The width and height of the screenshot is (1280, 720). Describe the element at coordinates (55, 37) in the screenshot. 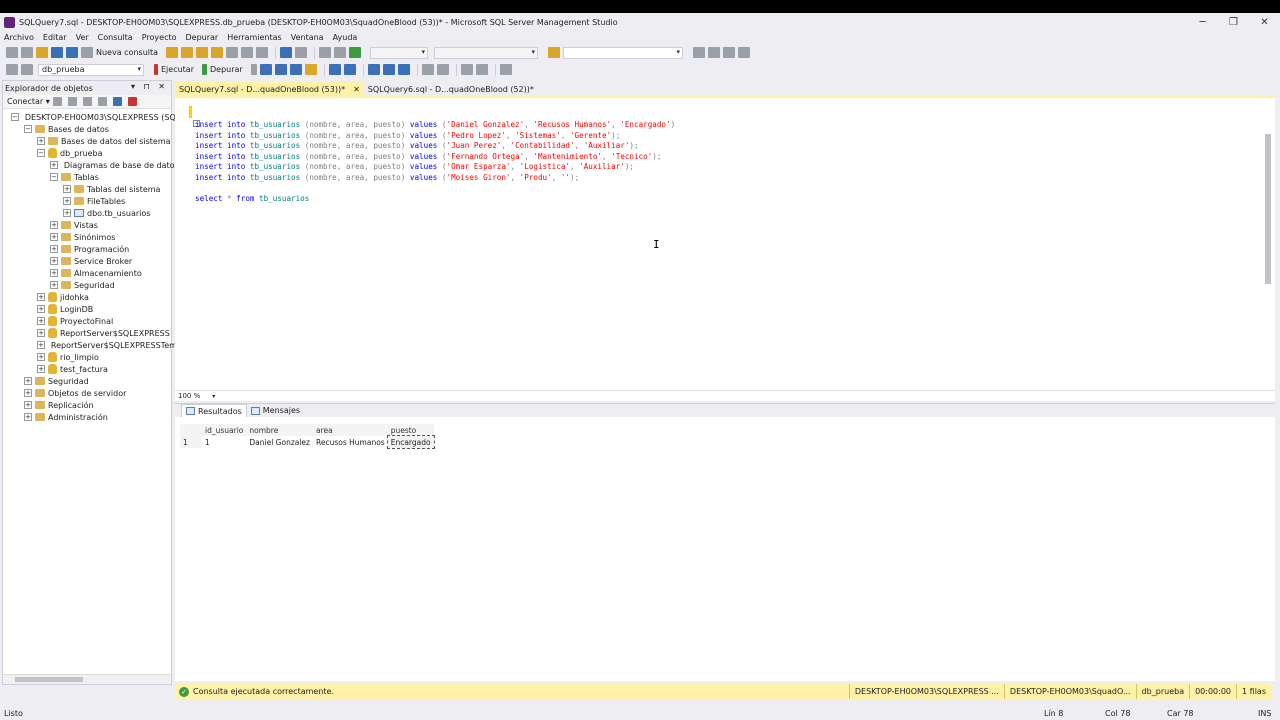

I see `menu-editar: Editar` at that location.